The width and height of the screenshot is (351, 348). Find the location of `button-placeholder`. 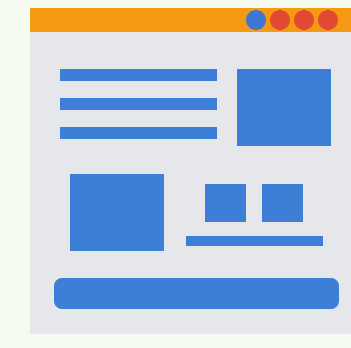

button-placeholder is located at coordinates (196, 293).